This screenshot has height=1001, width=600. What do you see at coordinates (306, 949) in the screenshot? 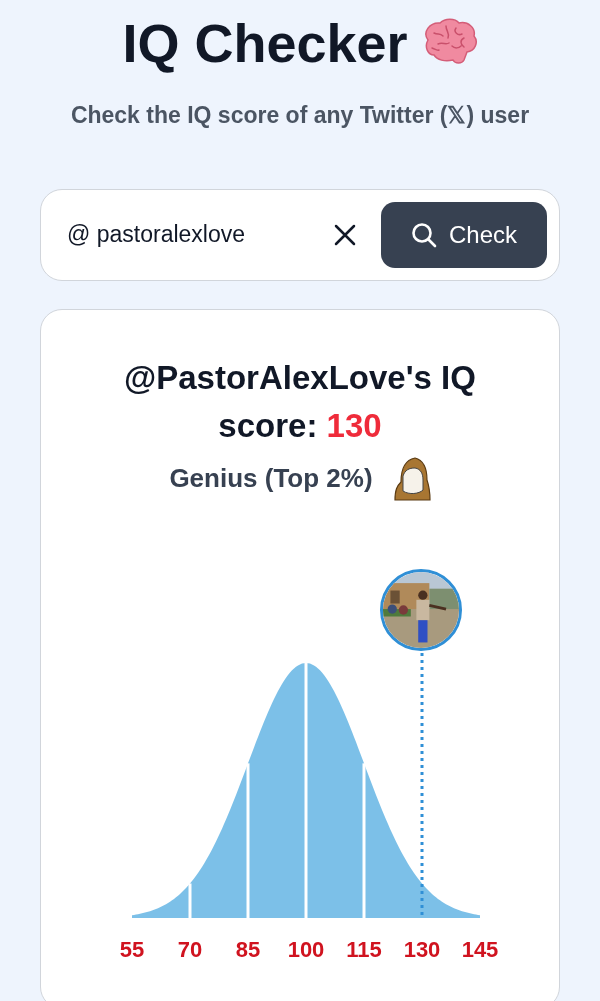
I see `axis-label: 100` at bounding box center [306, 949].